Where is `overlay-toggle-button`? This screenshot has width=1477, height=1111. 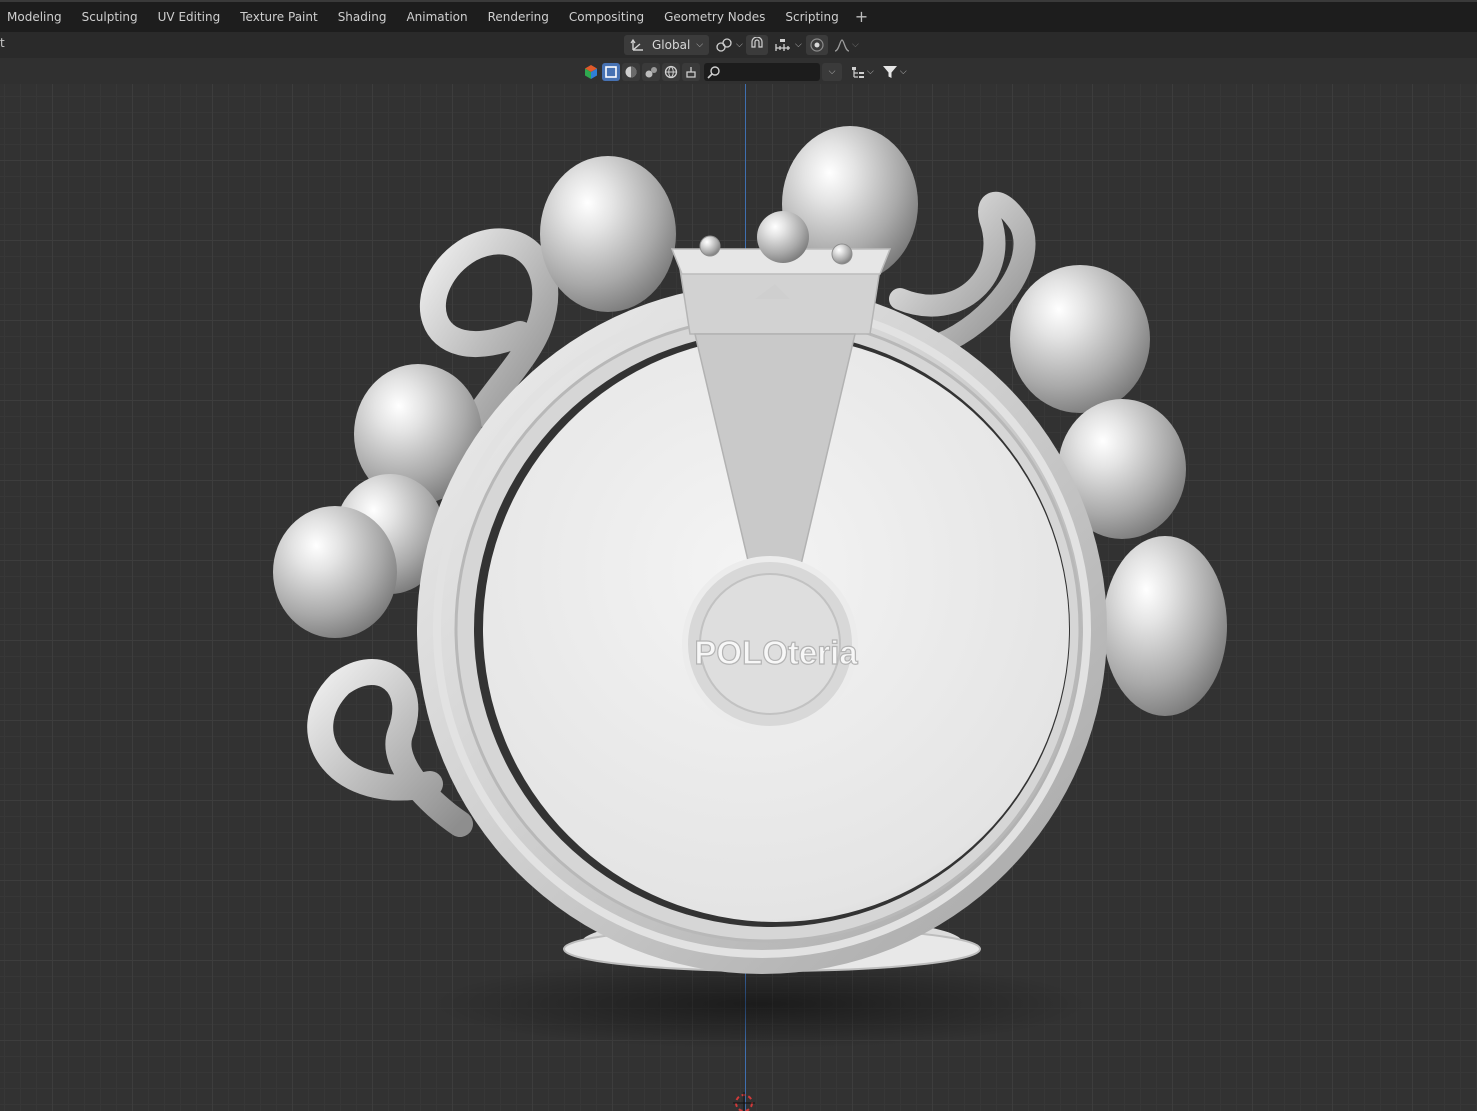
overlay-toggle-button is located at coordinates (691, 72).